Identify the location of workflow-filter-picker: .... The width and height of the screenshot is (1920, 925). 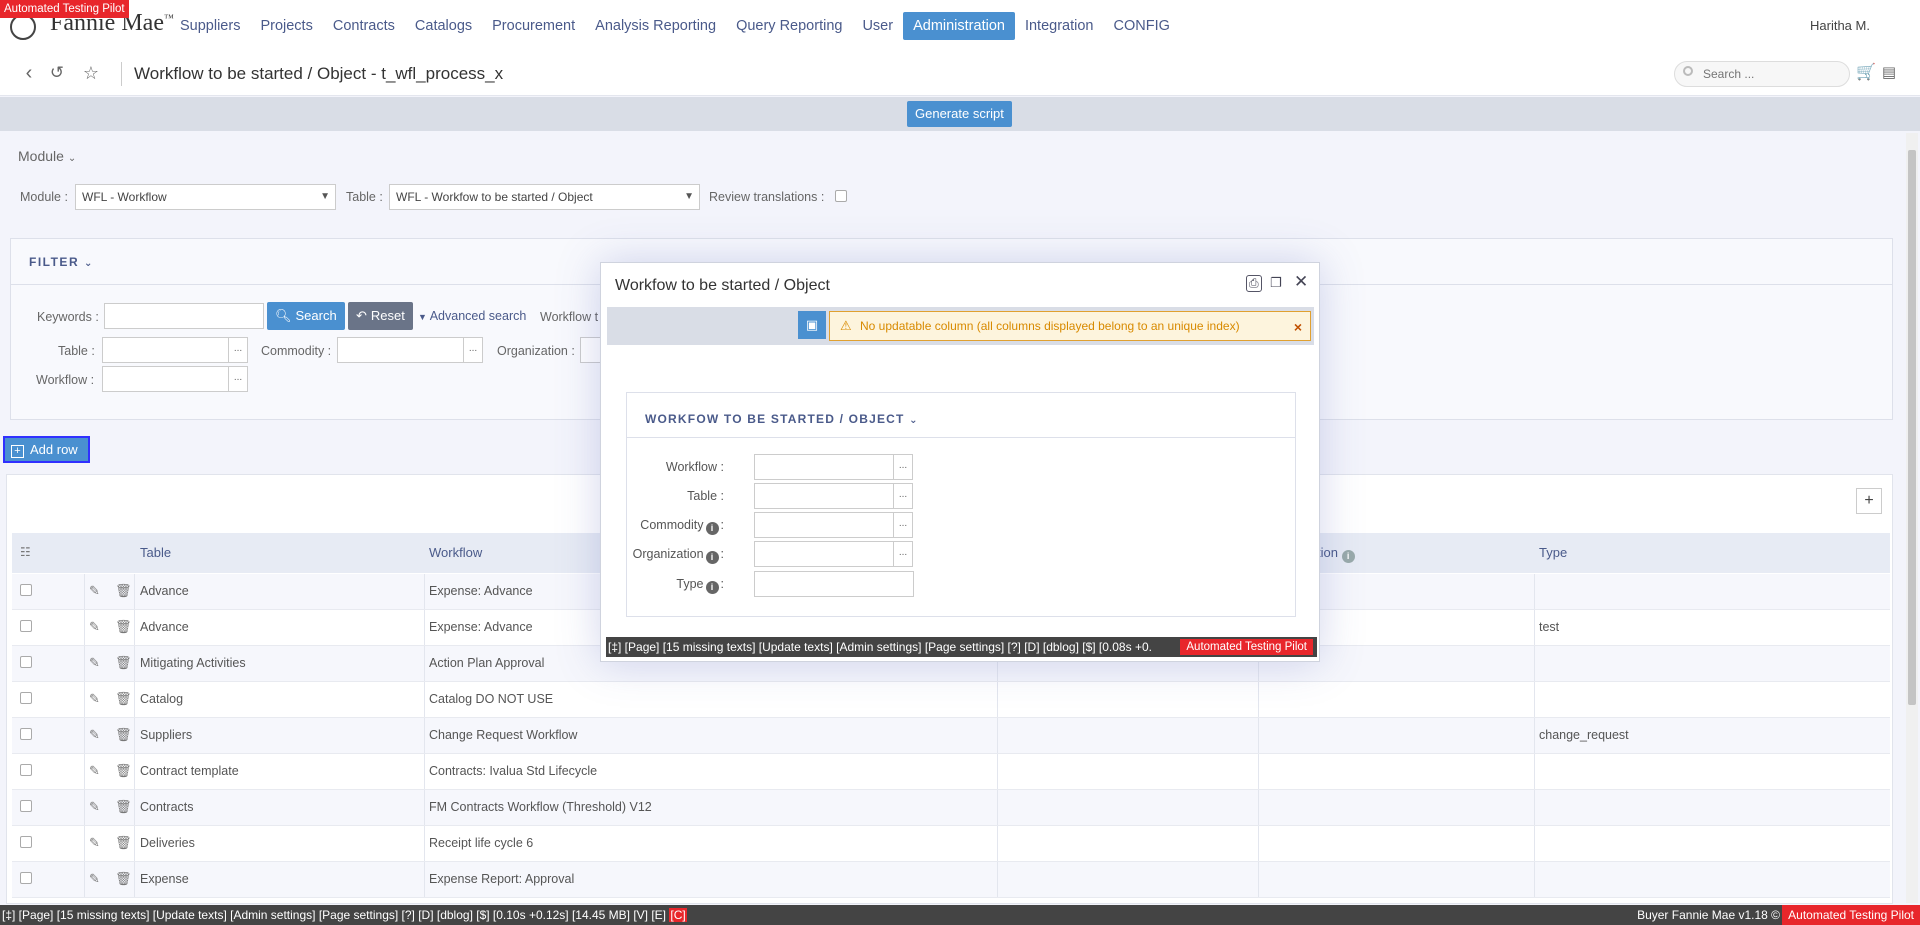
(238, 379).